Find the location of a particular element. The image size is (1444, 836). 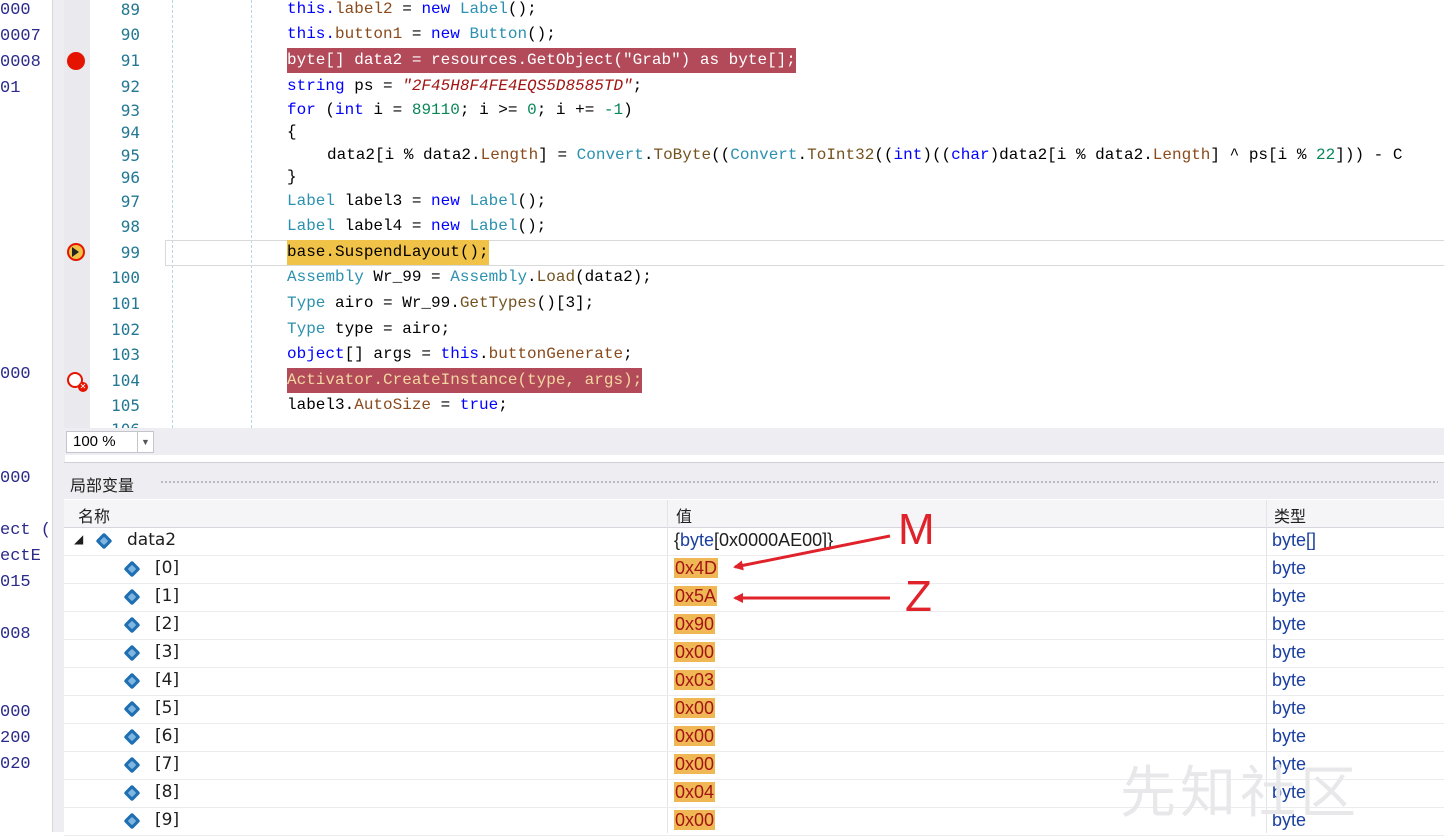

zoom-dropdown: 100 % ▼ is located at coordinates (110, 442).